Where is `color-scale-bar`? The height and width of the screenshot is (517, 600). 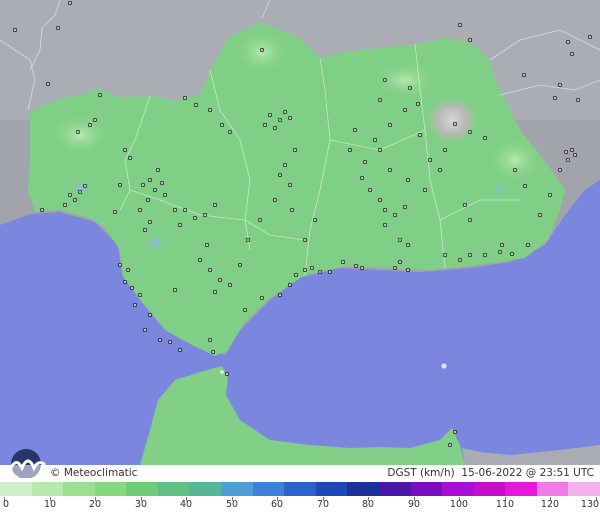 color-scale-bar is located at coordinates (300, 489).